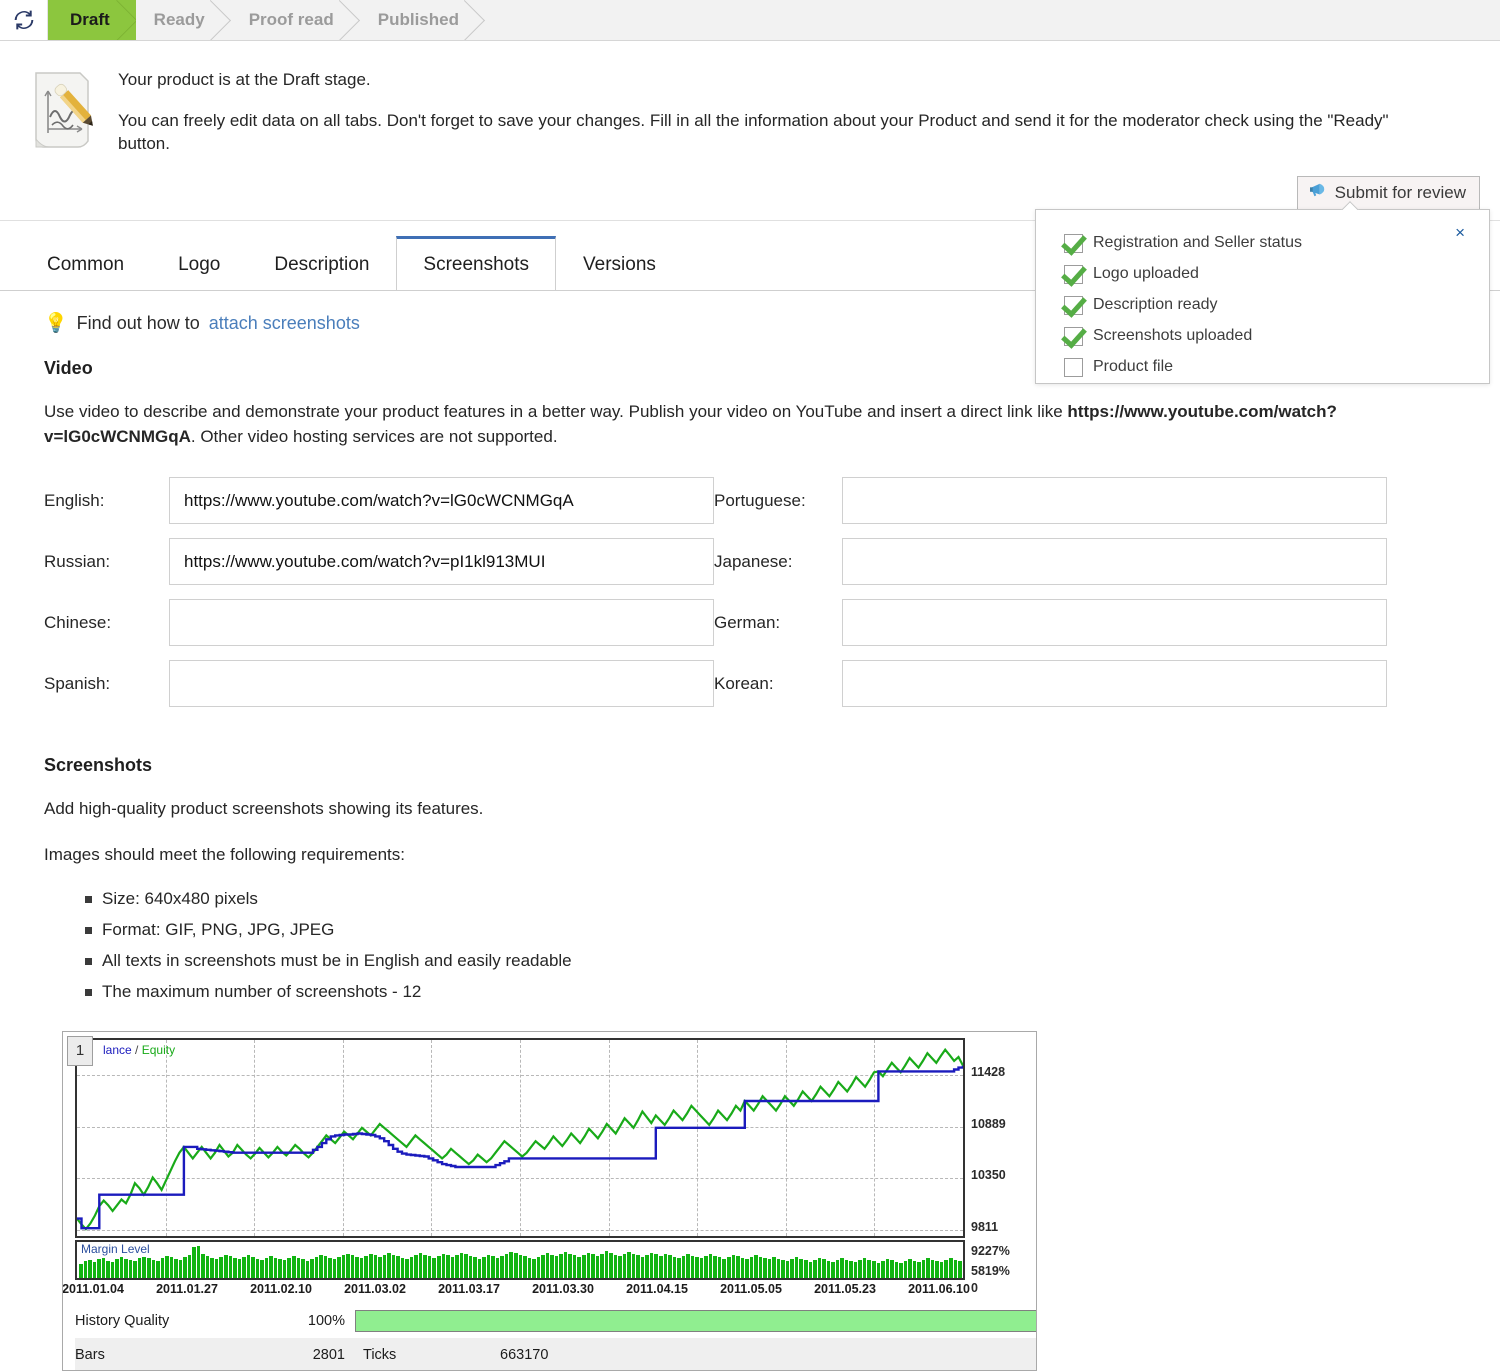 This screenshot has height=1371, width=1500. I want to click on checklist-item-label: Screenshots uploaded, so click(1173, 335).